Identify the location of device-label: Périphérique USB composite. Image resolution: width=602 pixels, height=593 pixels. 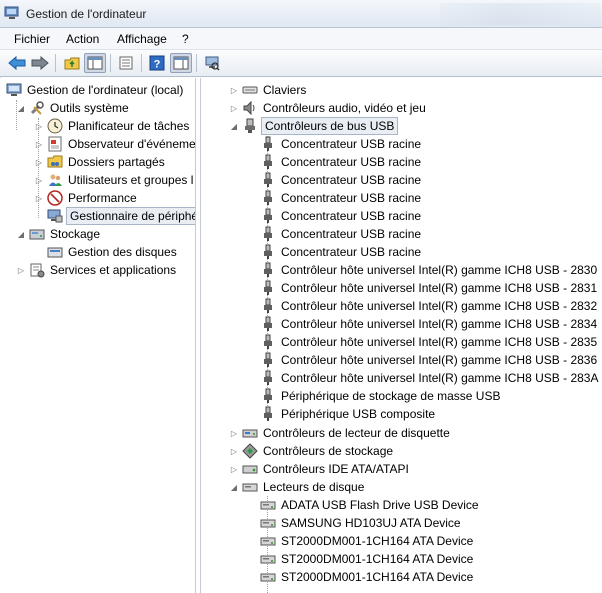
(358, 414).